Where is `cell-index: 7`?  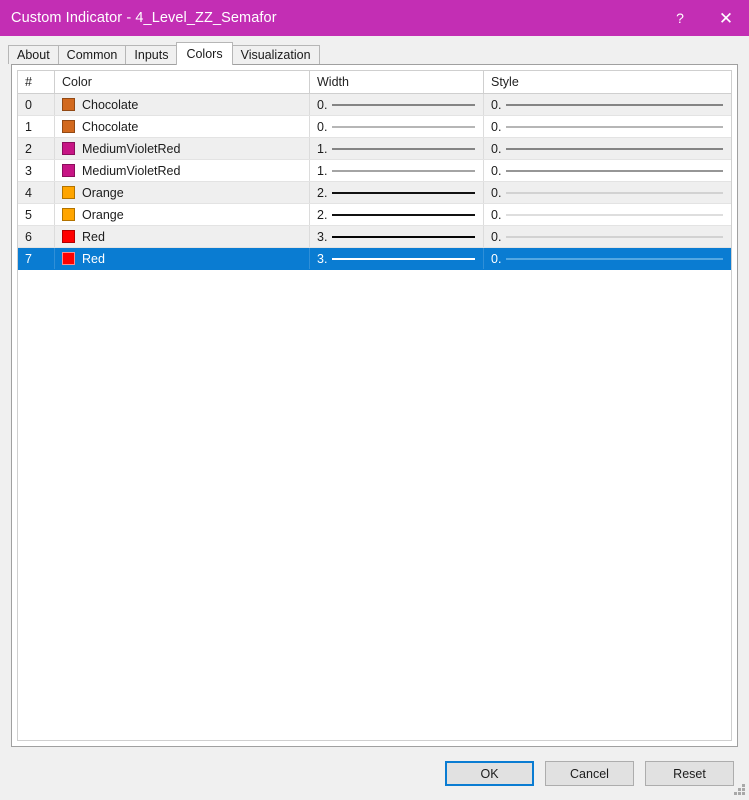 cell-index: 7 is located at coordinates (36, 258).